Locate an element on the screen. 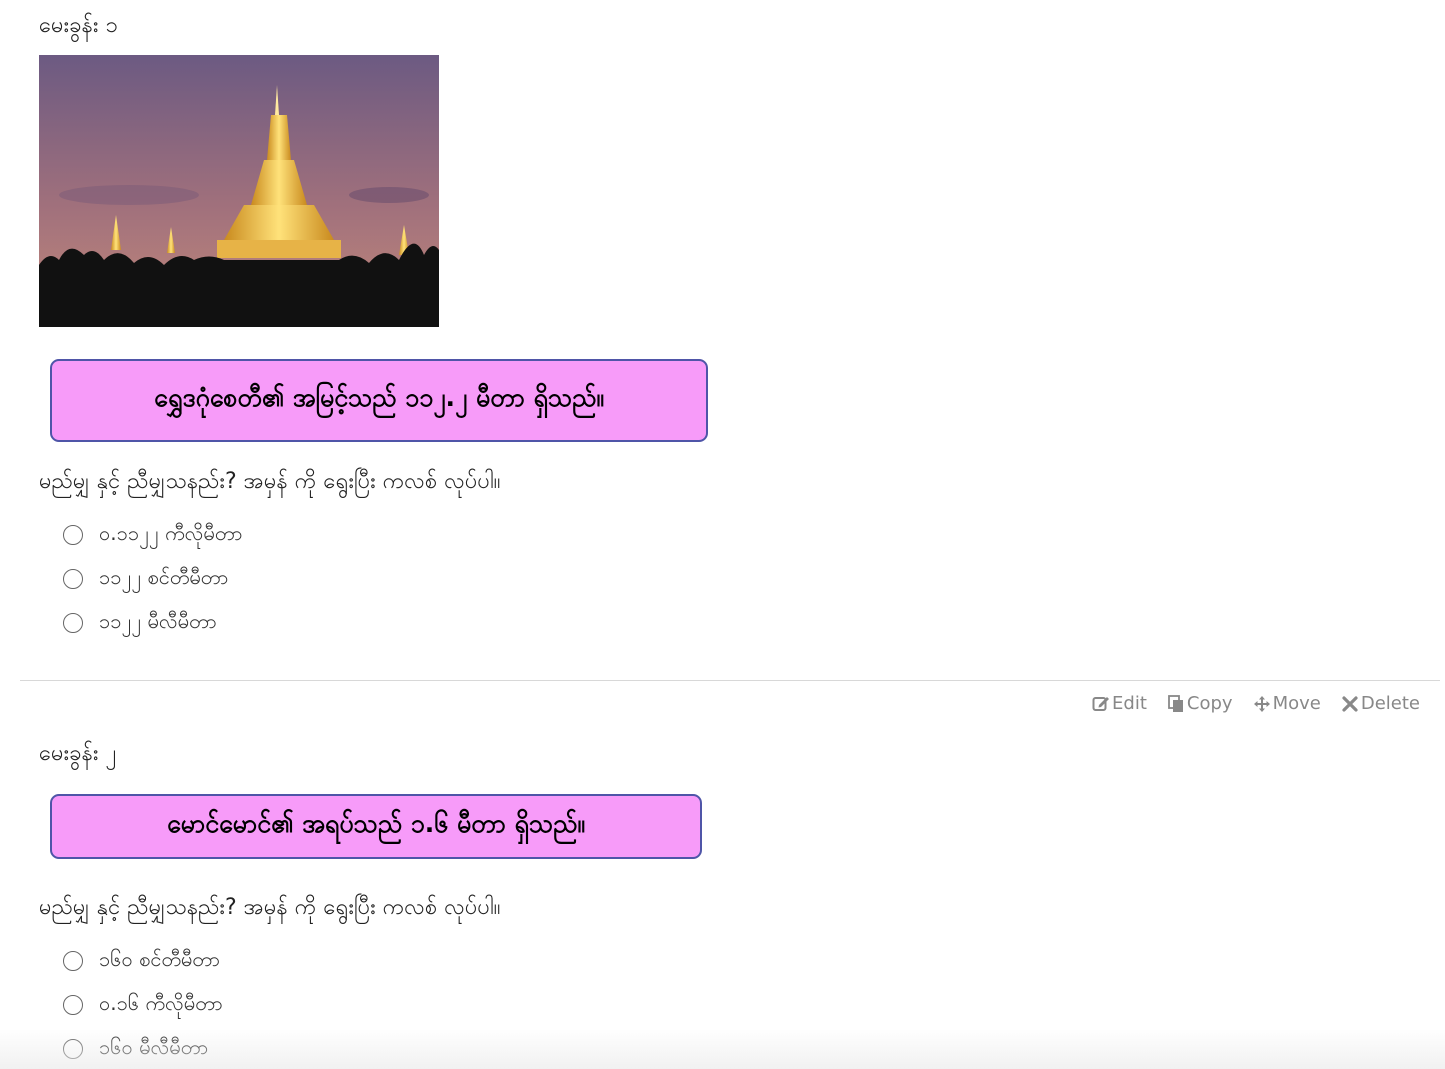  answer-option-label: ၀.၁၁၂၂ ကီလိုမီတာ is located at coordinates (171, 533).